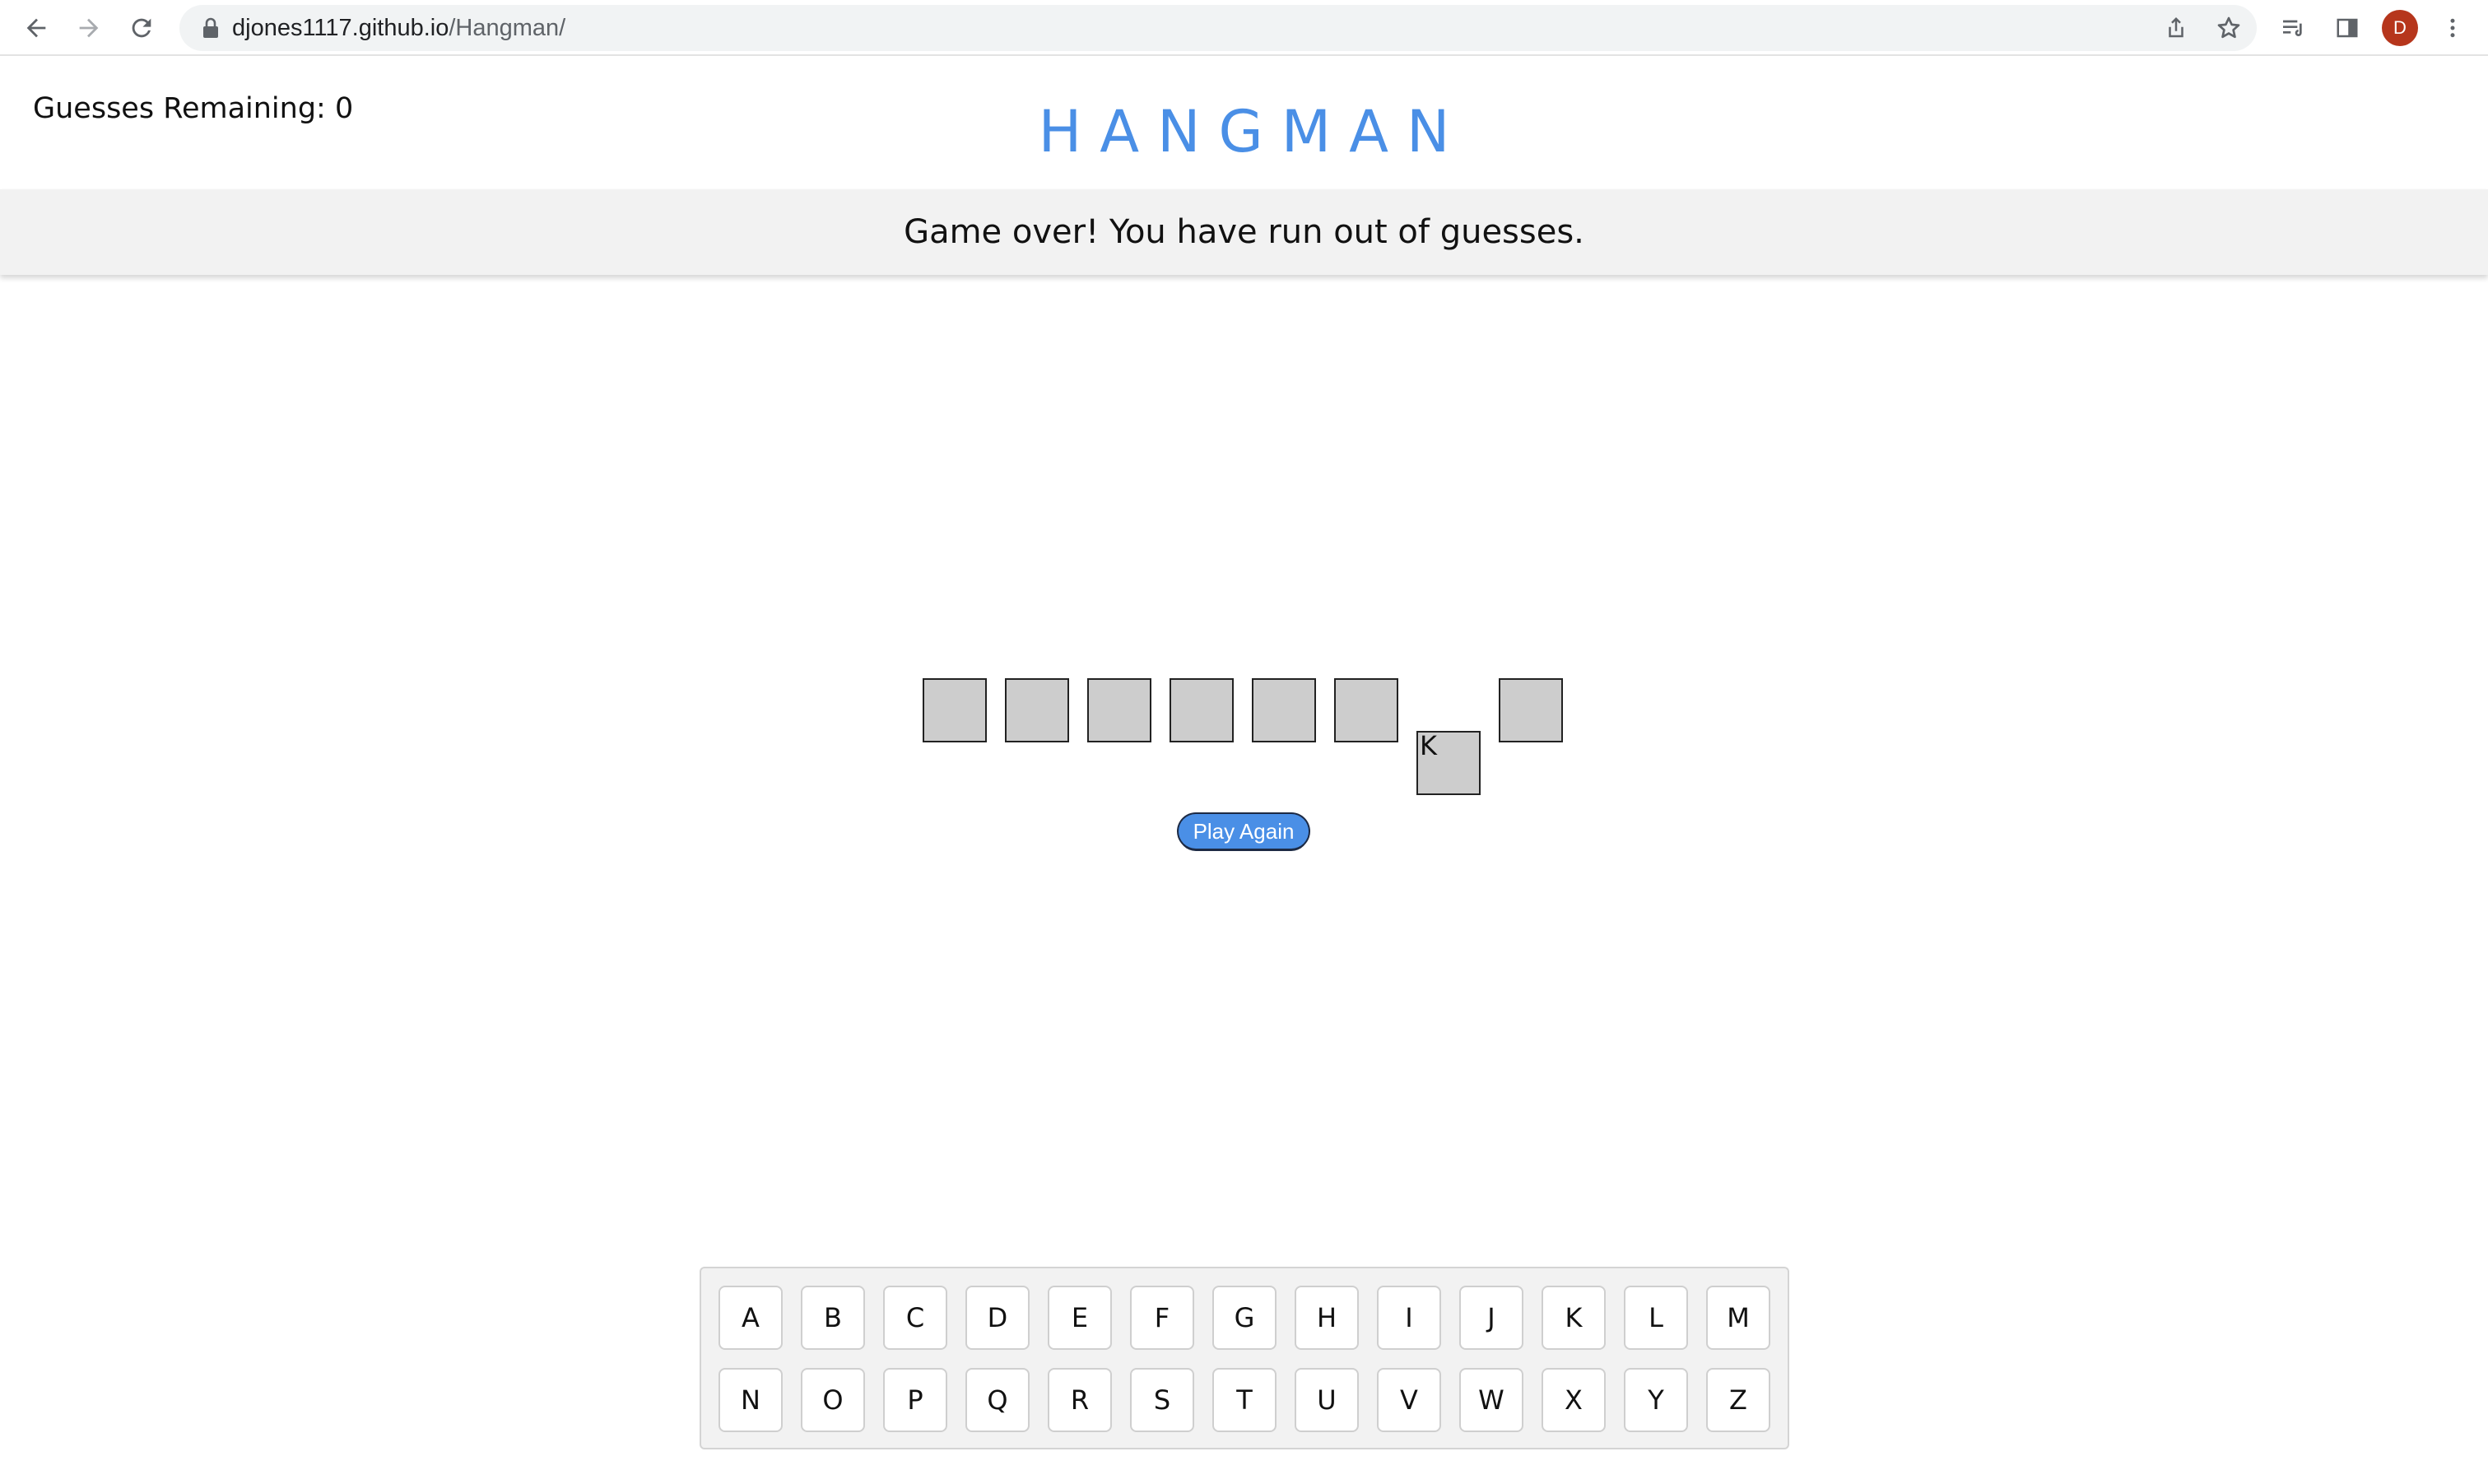  I want to click on browser-toolbar: djones1117.github.io/Hangman/ D, so click(1244, 28).